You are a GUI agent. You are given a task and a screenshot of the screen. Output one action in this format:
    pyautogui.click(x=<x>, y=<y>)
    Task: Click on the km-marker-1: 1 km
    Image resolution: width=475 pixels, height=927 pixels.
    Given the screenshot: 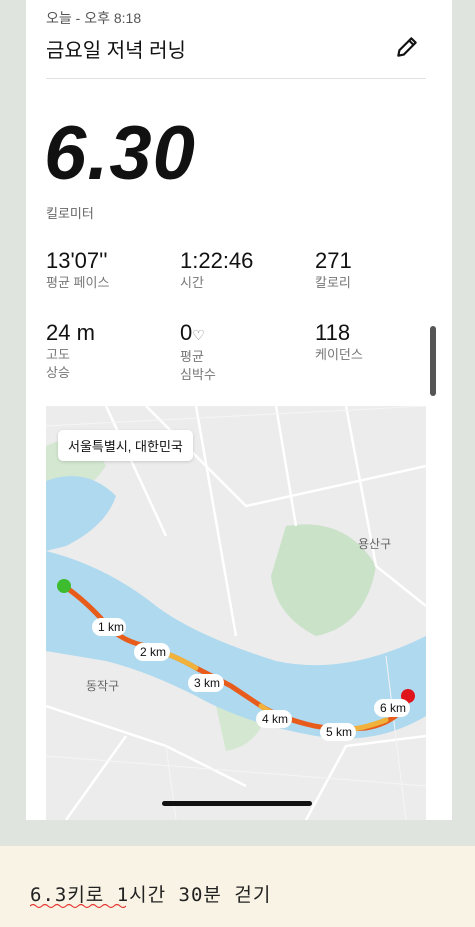 What is the action you would take?
    pyautogui.click(x=111, y=627)
    